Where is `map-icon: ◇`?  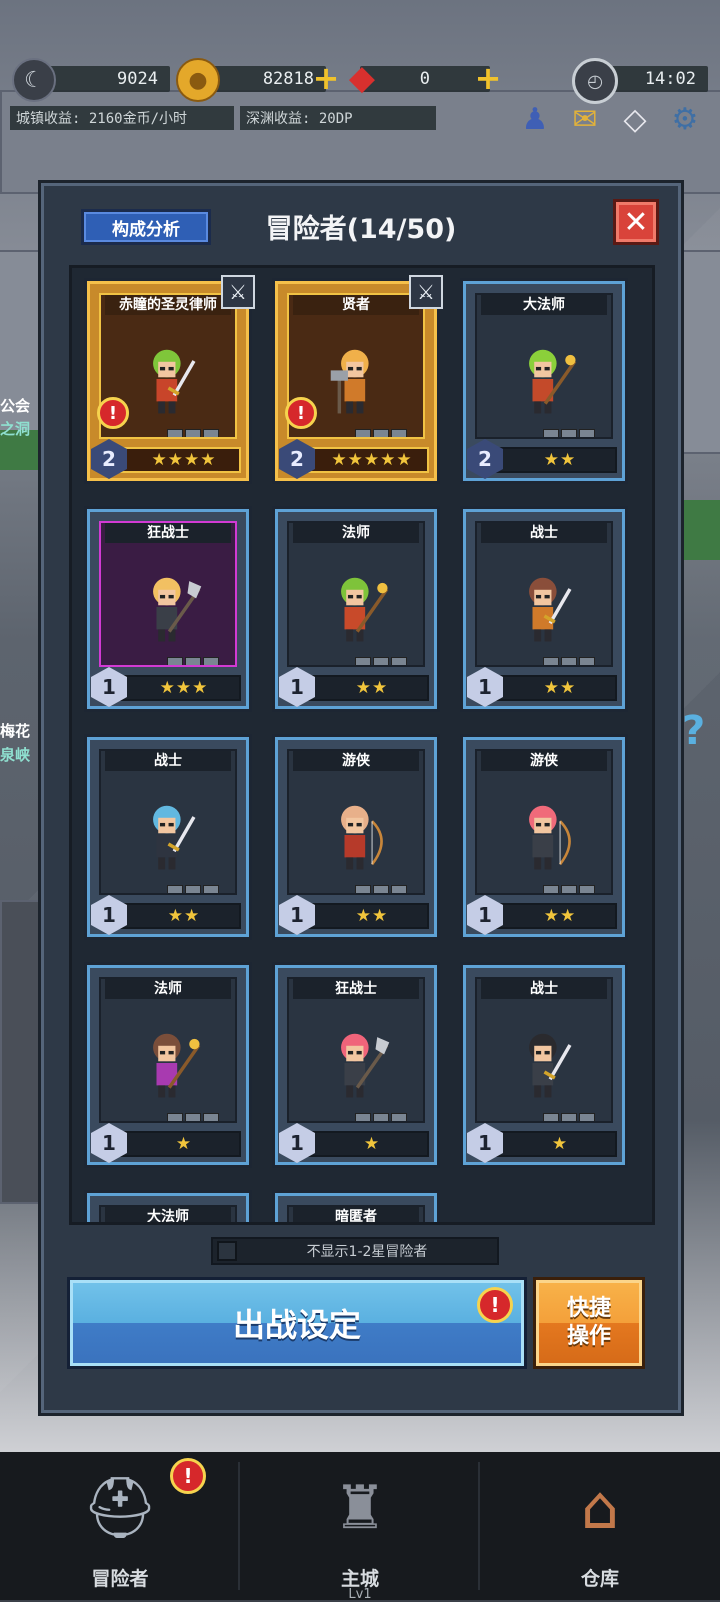 map-icon: ◇ is located at coordinates (635, 119).